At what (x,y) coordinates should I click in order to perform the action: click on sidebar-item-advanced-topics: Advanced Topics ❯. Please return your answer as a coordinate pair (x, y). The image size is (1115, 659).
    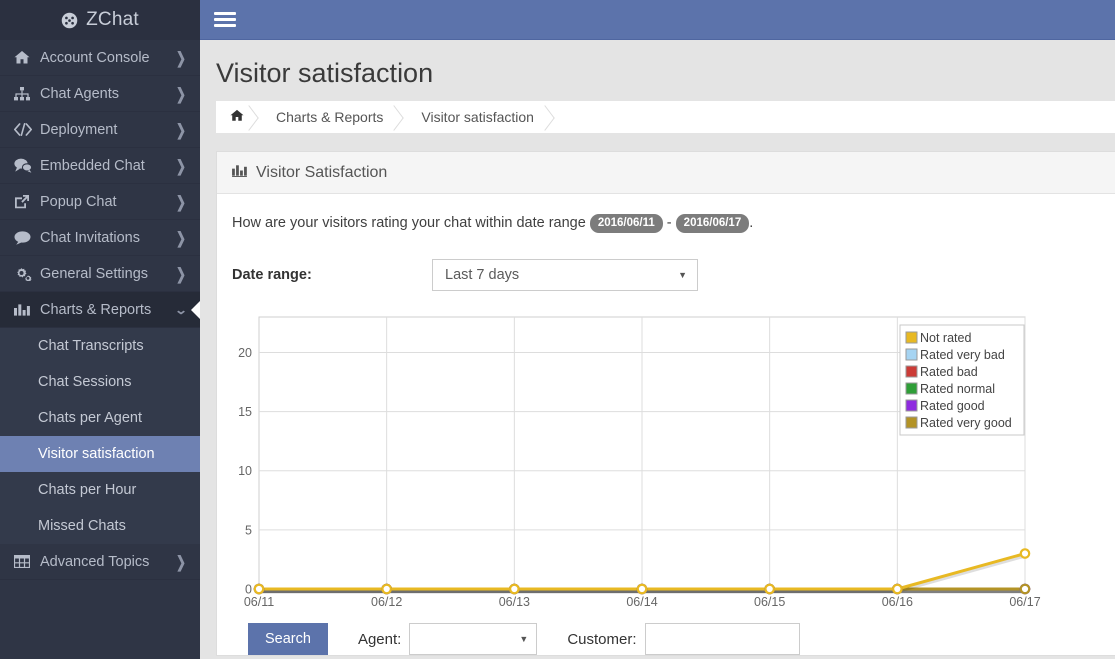
    Looking at the image, I should click on (100, 562).